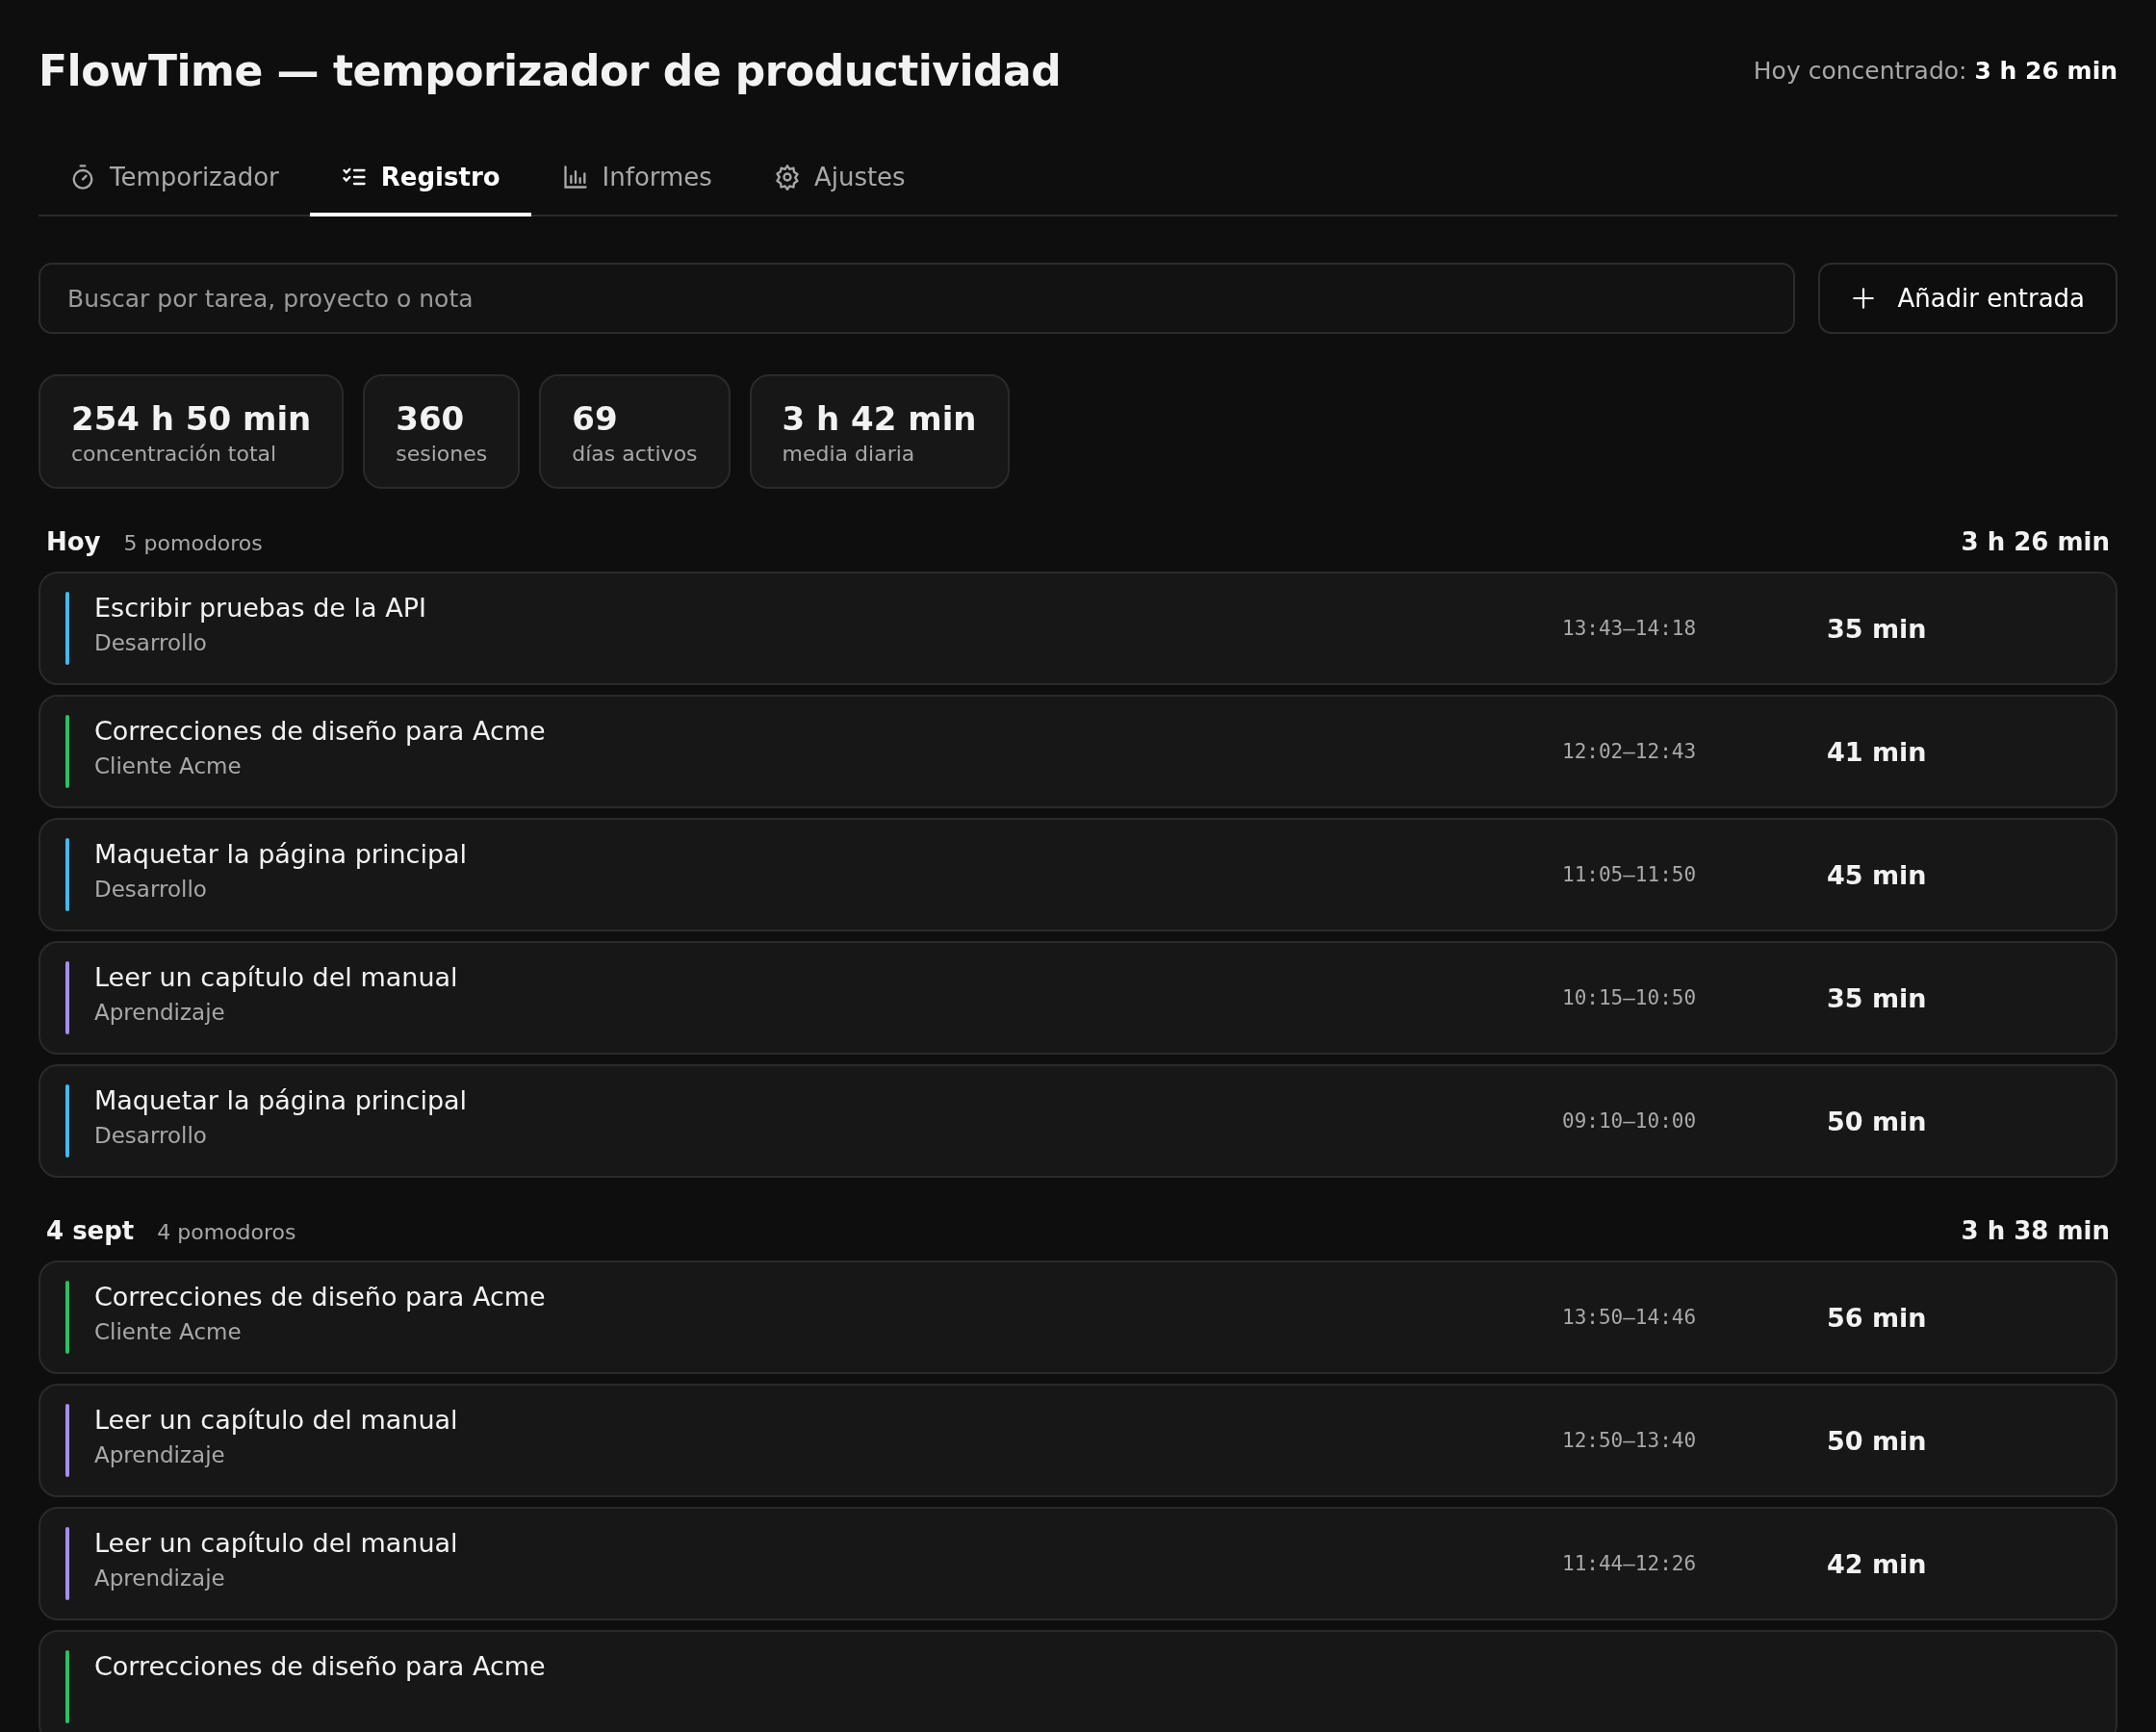 The width and height of the screenshot is (2156, 1732). I want to click on entry-card: Correcciones de diseño para Acme, so click(1078, 1681).